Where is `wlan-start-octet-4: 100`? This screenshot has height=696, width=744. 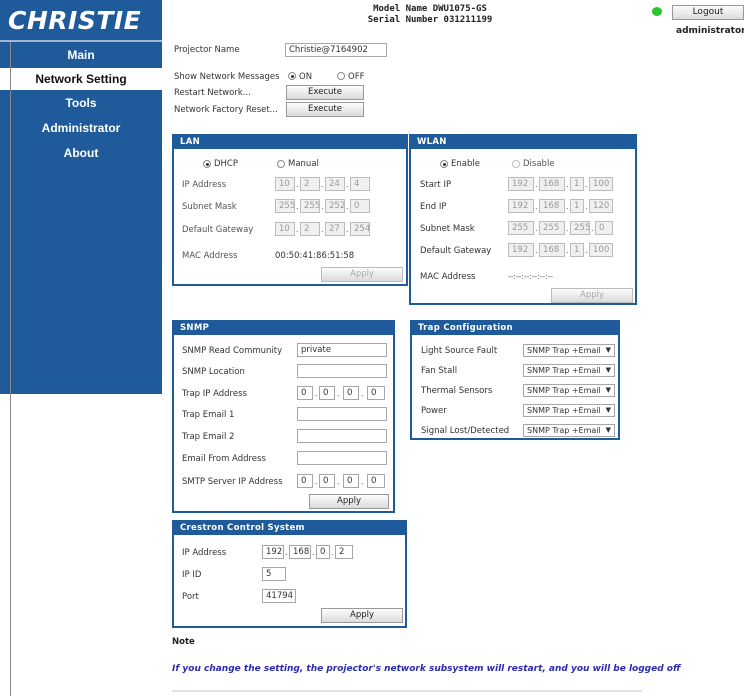 wlan-start-octet-4: 100 is located at coordinates (601, 184).